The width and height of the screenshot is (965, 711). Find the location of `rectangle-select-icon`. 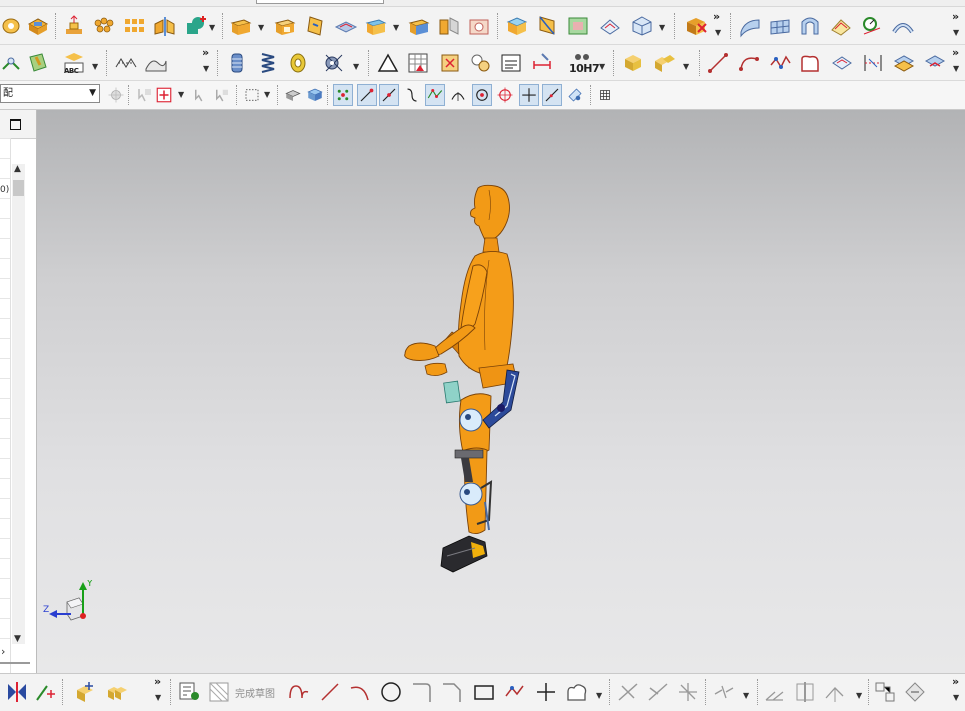

rectangle-select-icon is located at coordinates (252, 95).